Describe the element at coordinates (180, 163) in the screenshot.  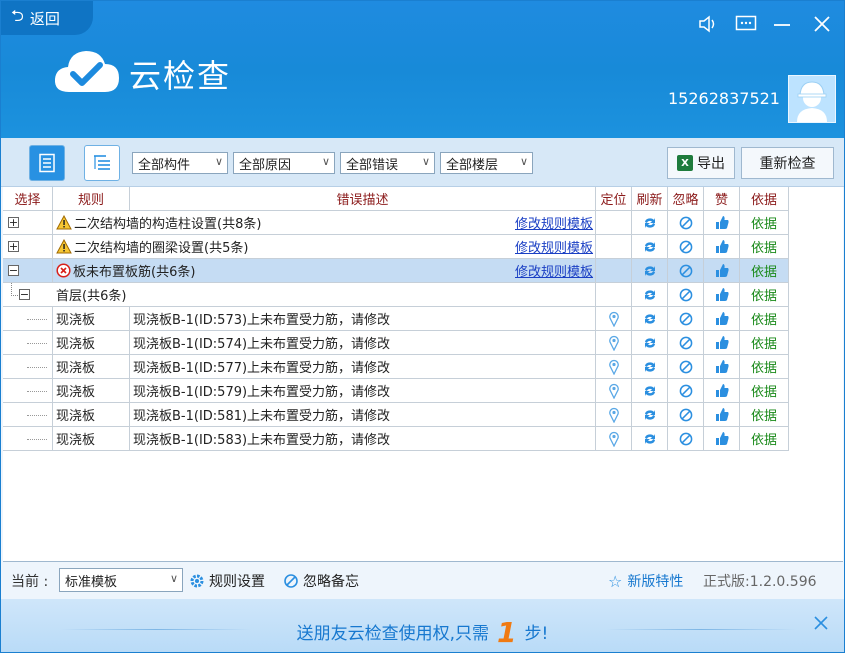
I see `component-filter-select: 全部构件 ∨` at that location.